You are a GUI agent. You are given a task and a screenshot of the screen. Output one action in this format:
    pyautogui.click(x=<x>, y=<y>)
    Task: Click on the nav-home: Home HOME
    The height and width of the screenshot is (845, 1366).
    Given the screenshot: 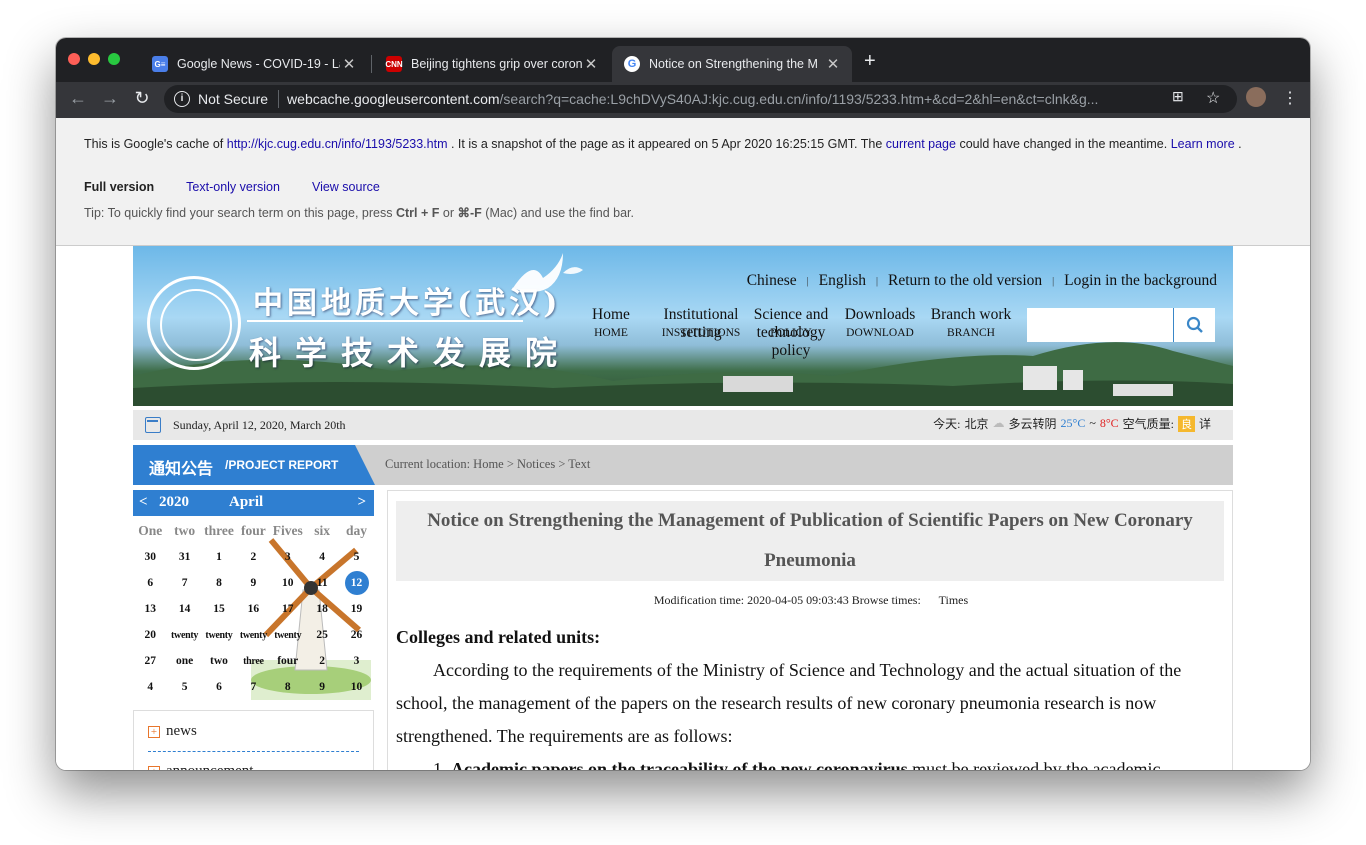 What is the action you would take?
    pyautogui.click(x=611, y=323)
    